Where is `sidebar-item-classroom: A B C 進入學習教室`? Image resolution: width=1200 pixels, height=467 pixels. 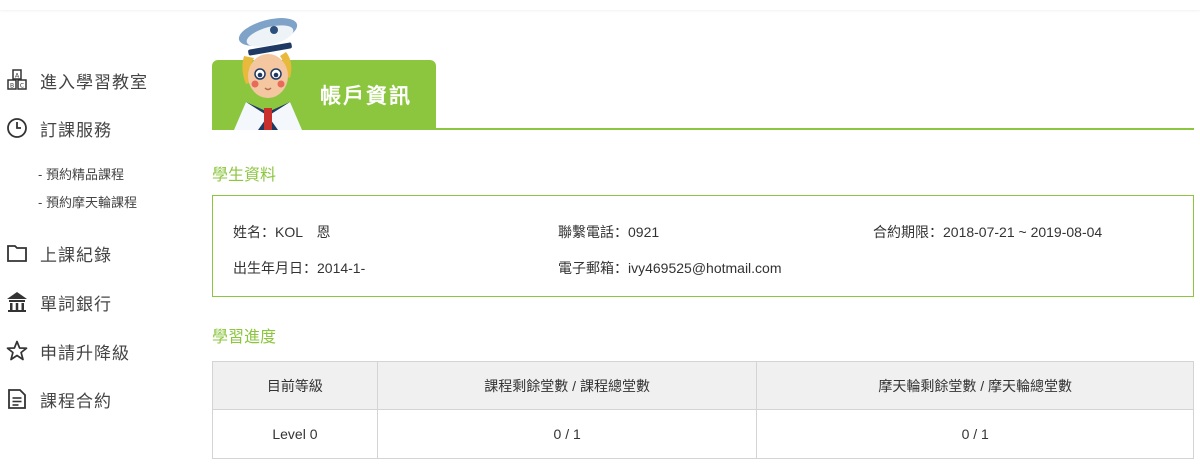 sidebar-item-classroom: A B C 進入學習教室 is located at coordinates (77, 80).